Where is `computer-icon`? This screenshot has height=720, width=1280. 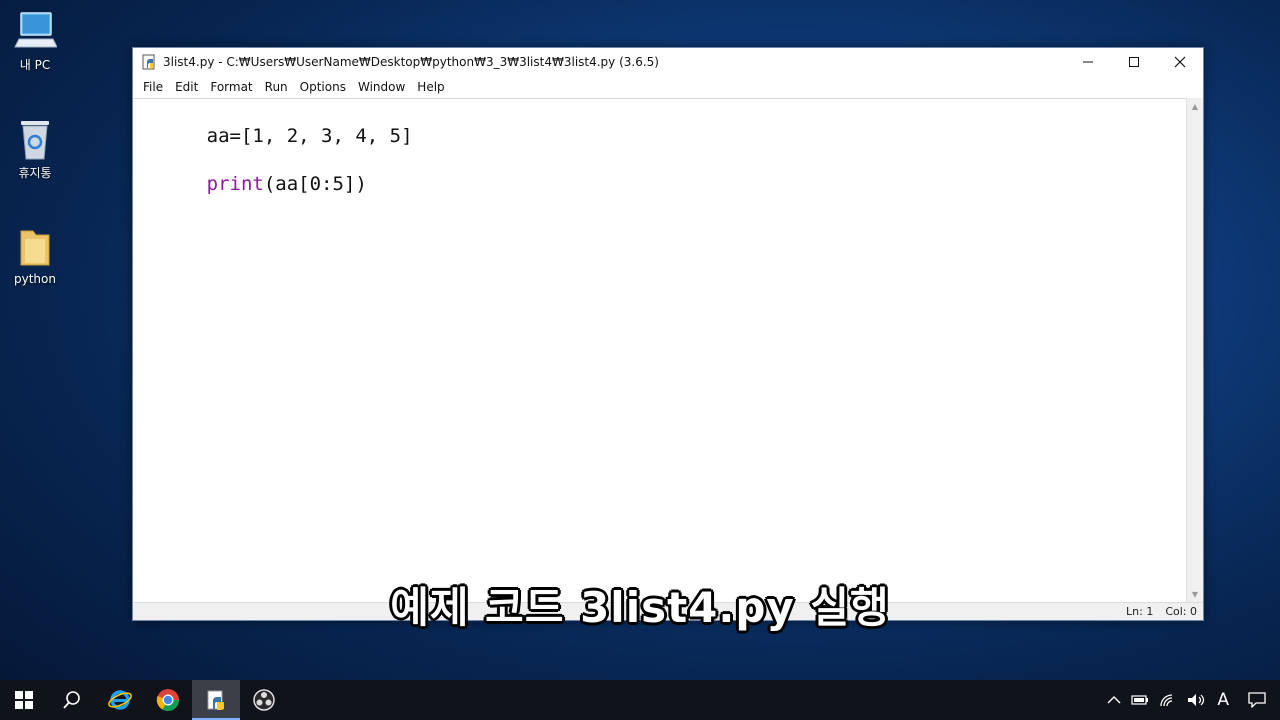 computer-icon is located at coordinates (35, 31).